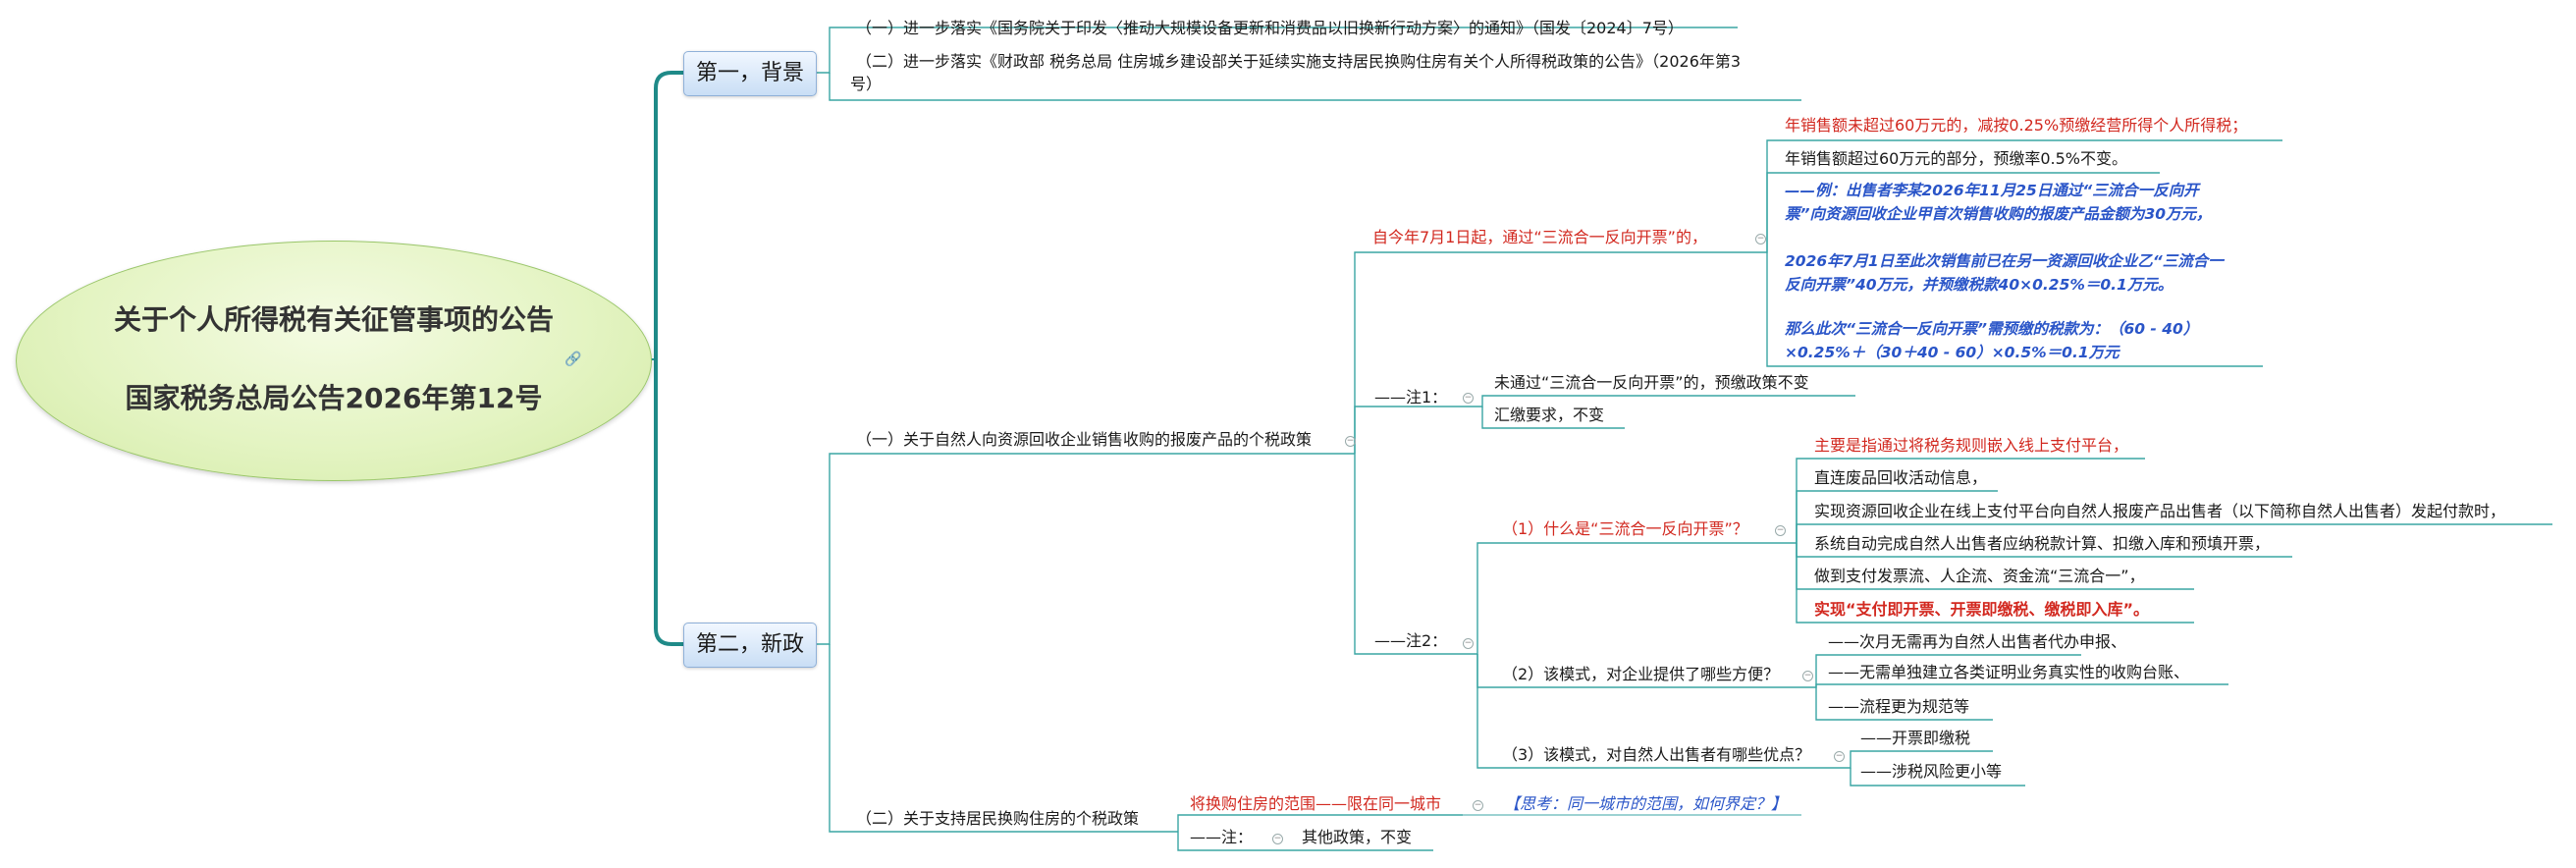  I want to click on q1-item-6: 实现“支付即开票、开票即缴税、缴税即入库”。, so click(1981, 610).